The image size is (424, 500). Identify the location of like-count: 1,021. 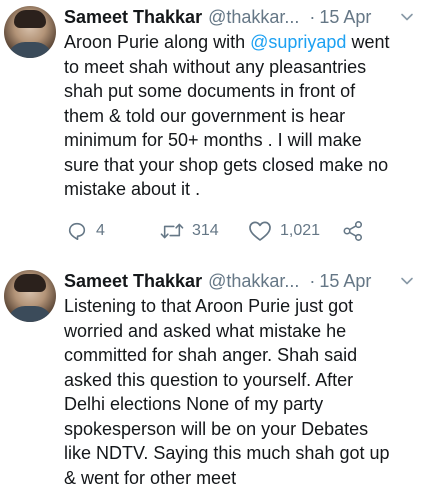
(300, 230).